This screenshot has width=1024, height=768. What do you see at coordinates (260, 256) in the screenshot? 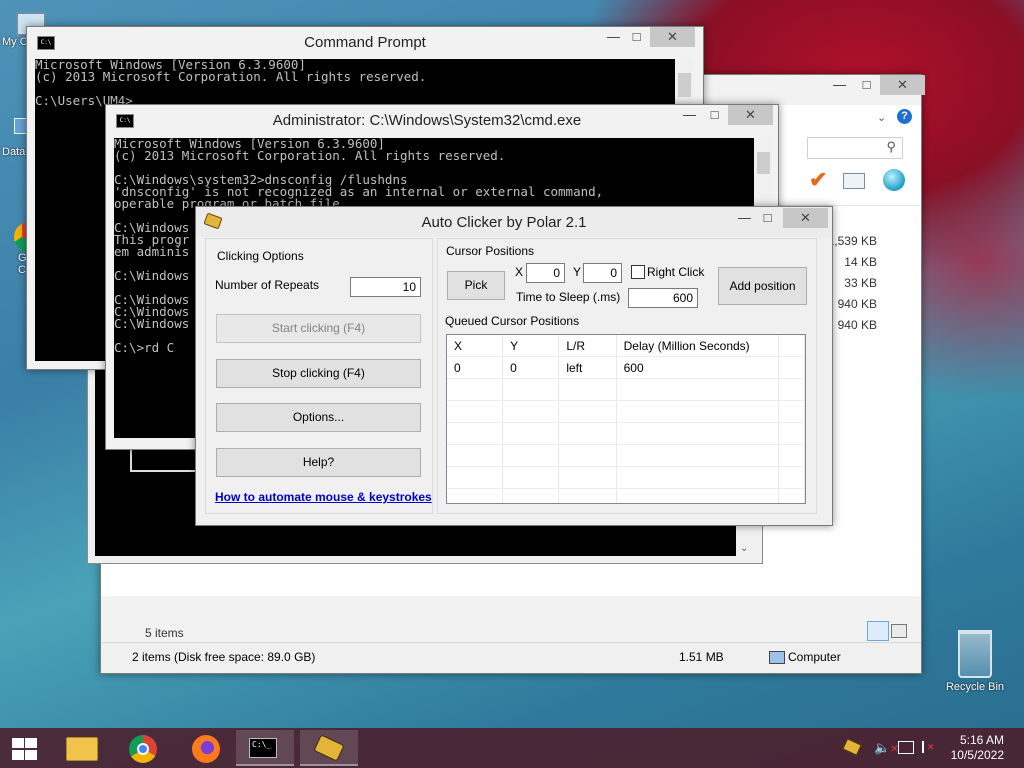
I see `group-label: Clicking Options` at bounding box center [260, 256].